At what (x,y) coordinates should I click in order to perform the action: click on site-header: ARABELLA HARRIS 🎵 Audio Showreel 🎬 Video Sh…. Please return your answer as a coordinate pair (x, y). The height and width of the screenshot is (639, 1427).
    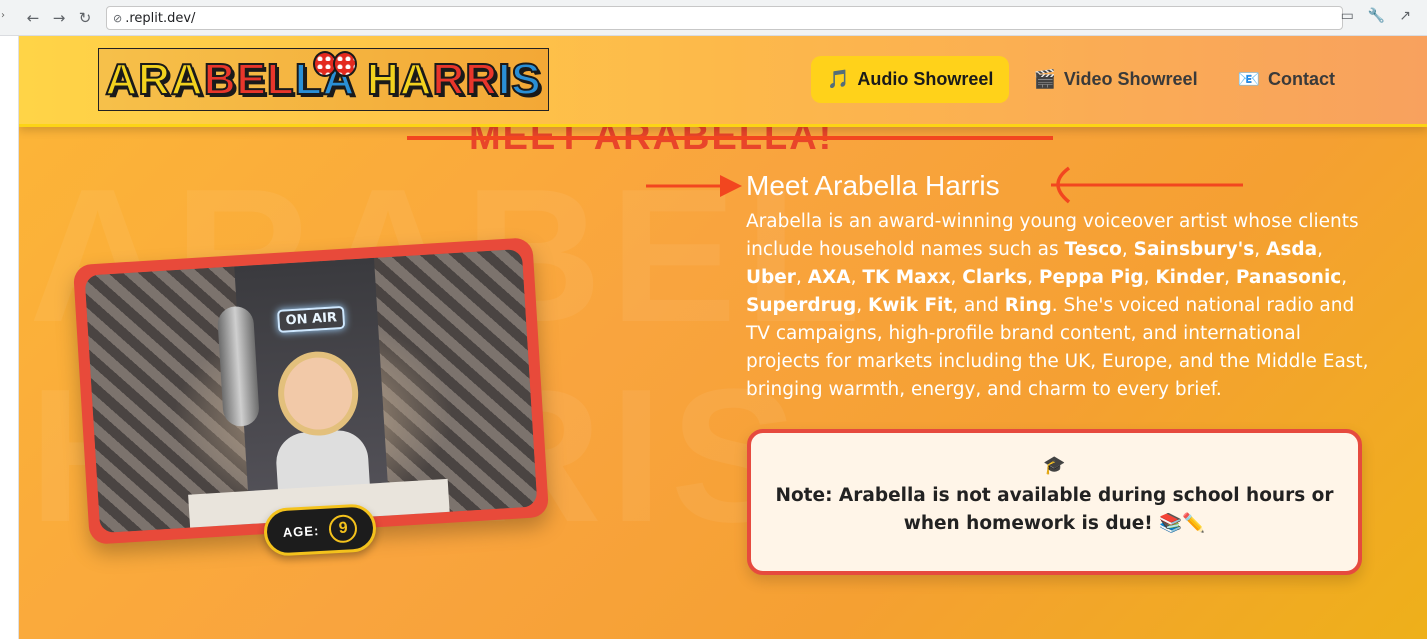
    Looking at the image, I should click on (723, 81).